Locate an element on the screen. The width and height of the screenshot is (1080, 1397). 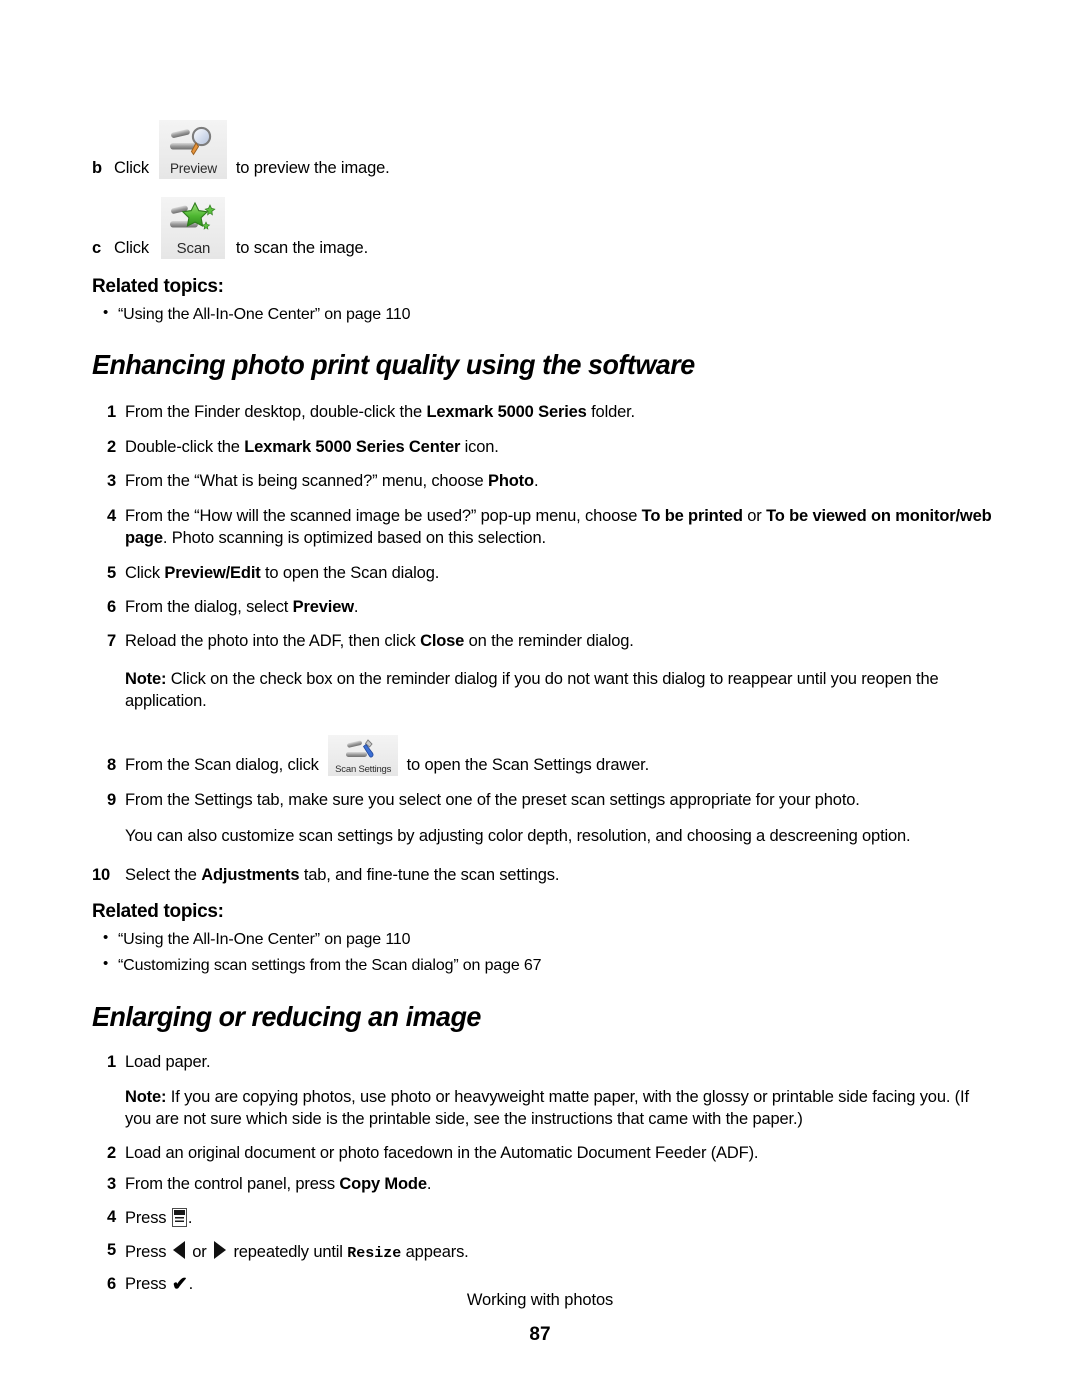
substep-b-lead: Click is located at coordinates (134, 167).